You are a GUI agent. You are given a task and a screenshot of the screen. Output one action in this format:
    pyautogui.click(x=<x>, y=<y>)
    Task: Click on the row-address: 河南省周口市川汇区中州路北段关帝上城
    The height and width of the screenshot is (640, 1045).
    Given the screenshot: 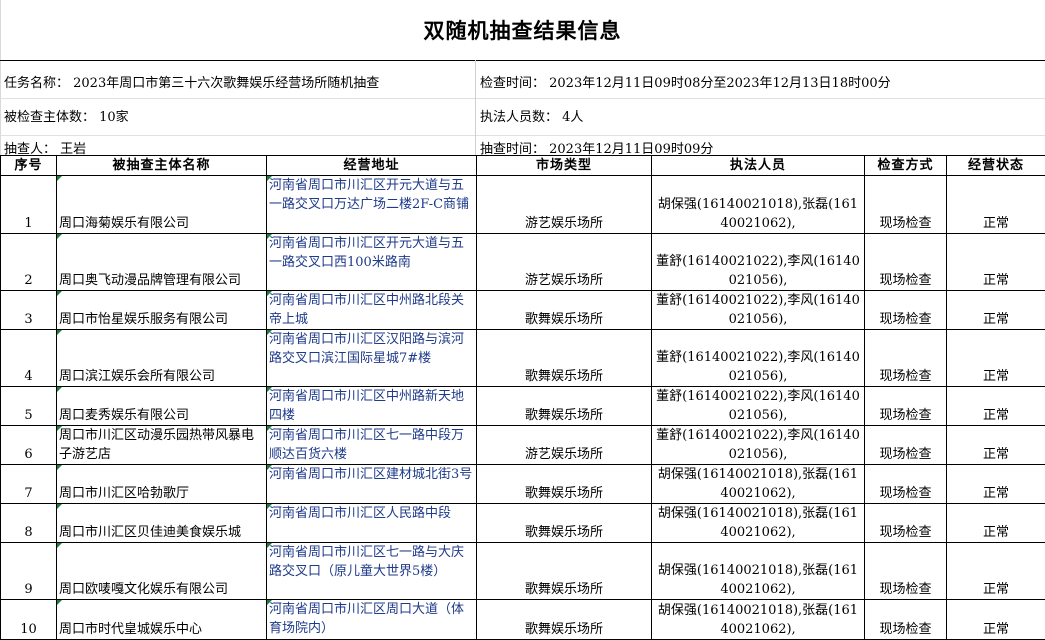 What is the action you would take?
    pyautogui.click(x=372, y=310)
    